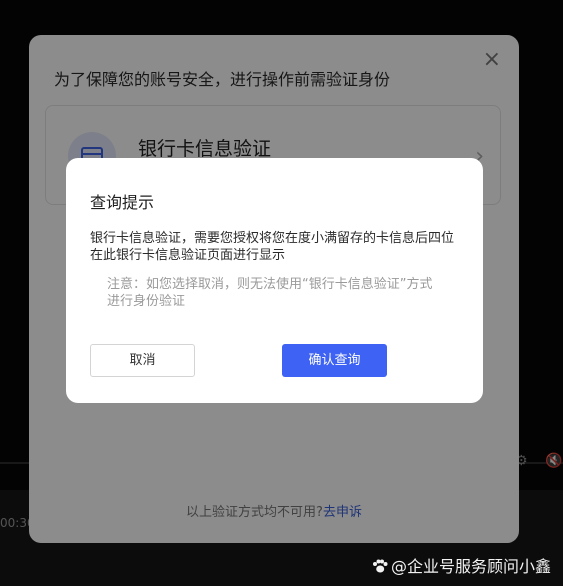  What do you see at coordinates (470, 566) in the screenshot?
I see `watermark-text: @企业号服务顾问小鑫` at bounding box center [470, 566].